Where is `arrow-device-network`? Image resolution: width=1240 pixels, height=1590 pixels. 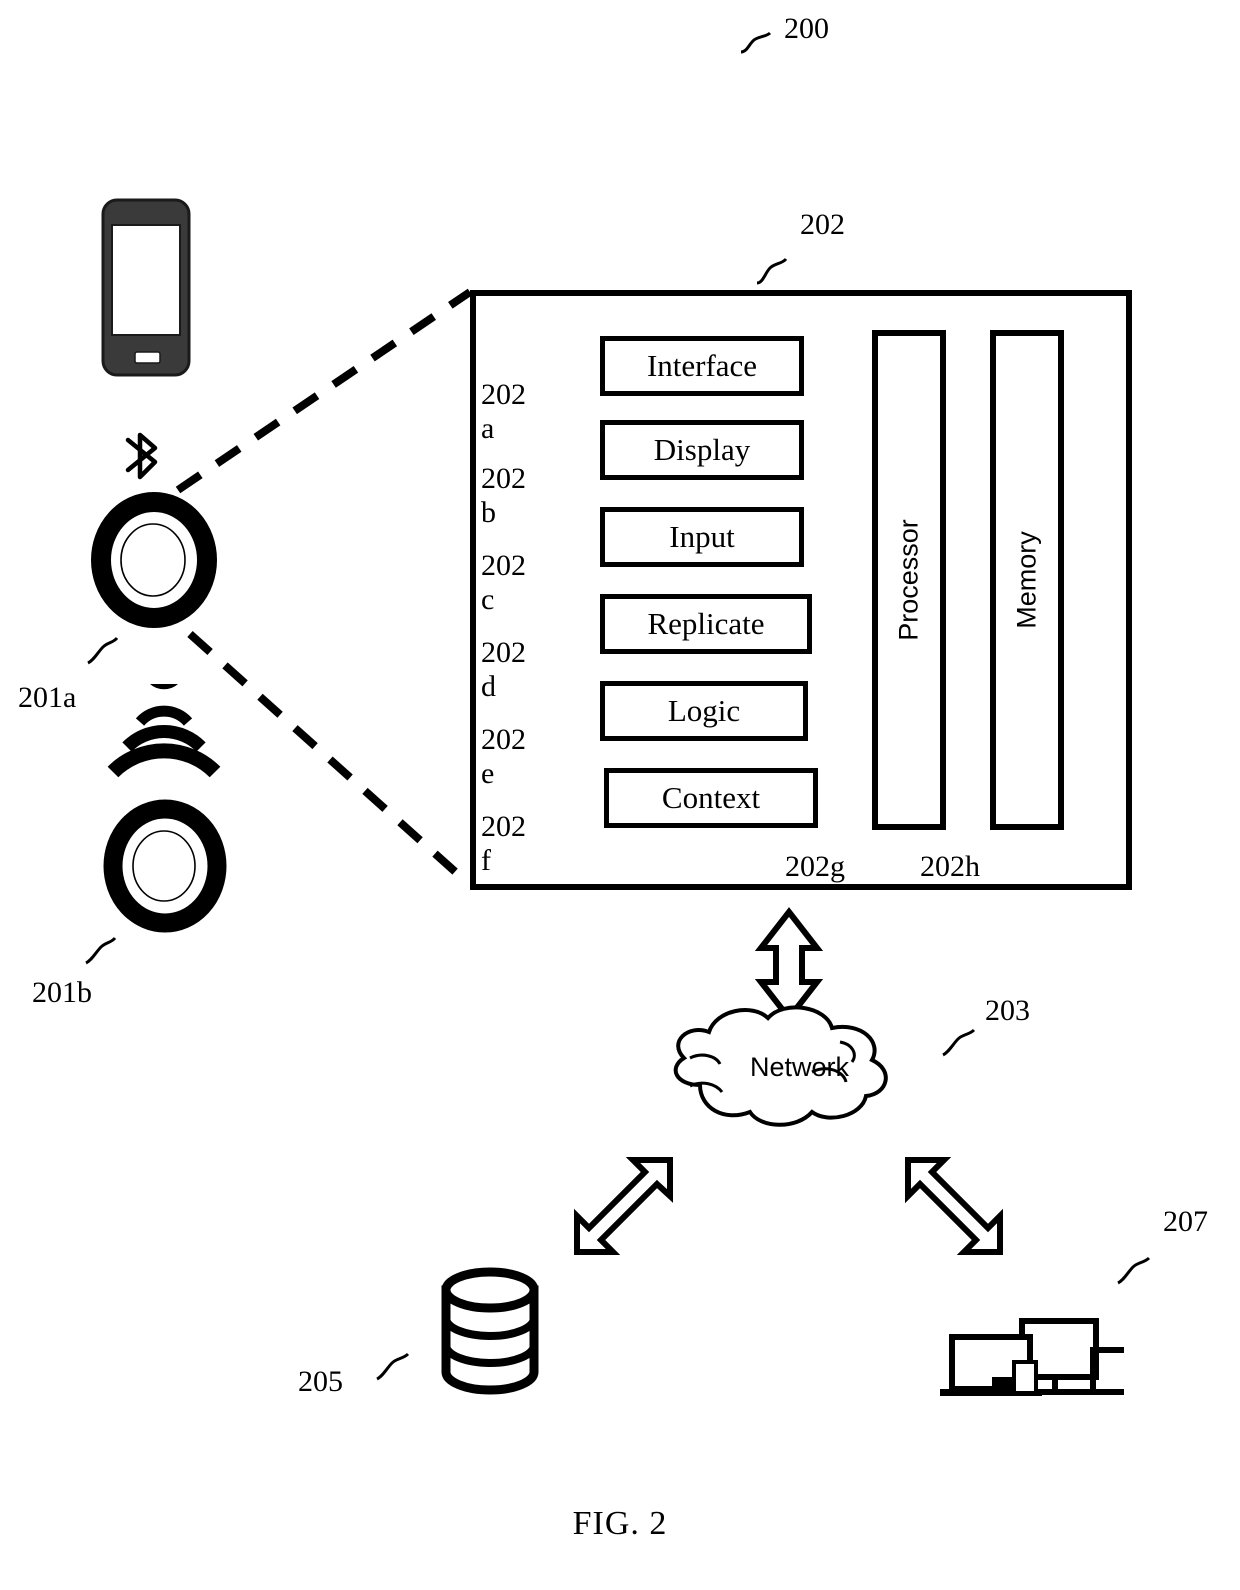 arrow-device-network is located at coordinates (789, 965).